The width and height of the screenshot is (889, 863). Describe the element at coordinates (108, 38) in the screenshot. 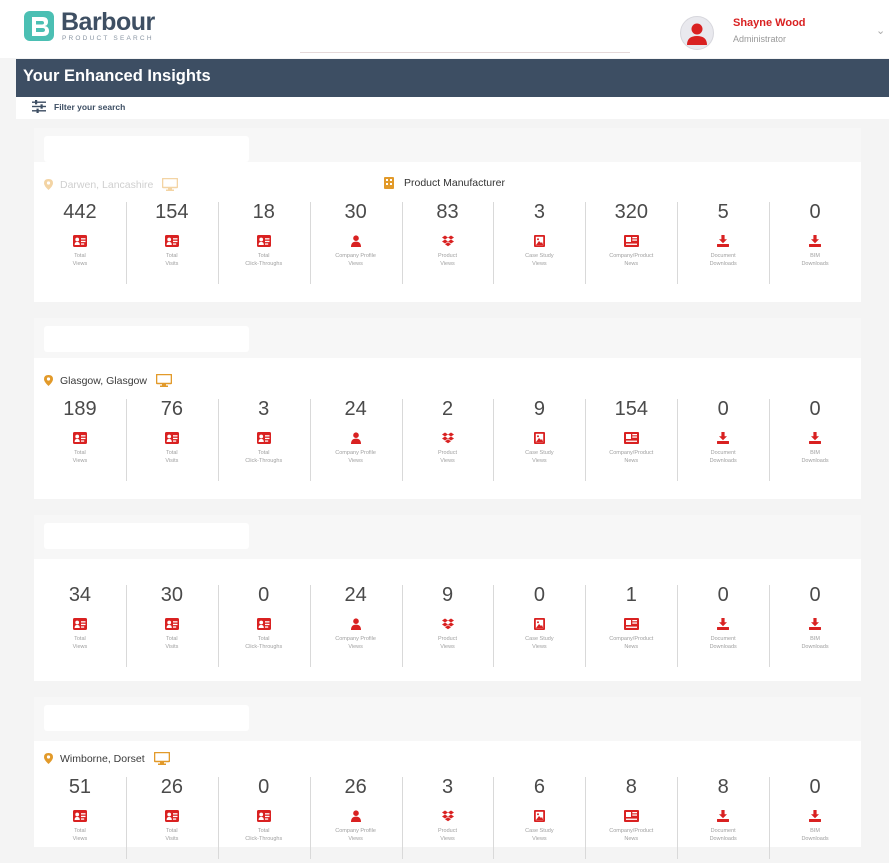

I see `logo-subtitle: PRODUCT SEARCH` at that location.